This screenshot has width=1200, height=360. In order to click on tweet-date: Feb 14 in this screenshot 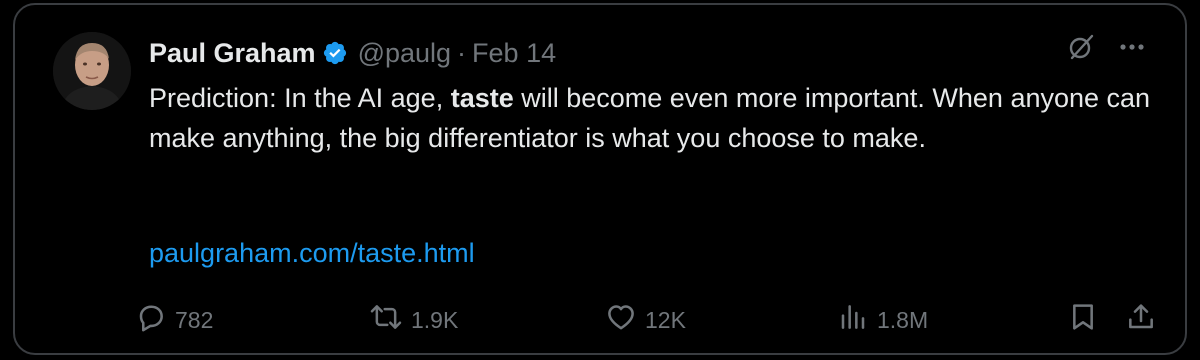, I will do `click(514, 53)`.